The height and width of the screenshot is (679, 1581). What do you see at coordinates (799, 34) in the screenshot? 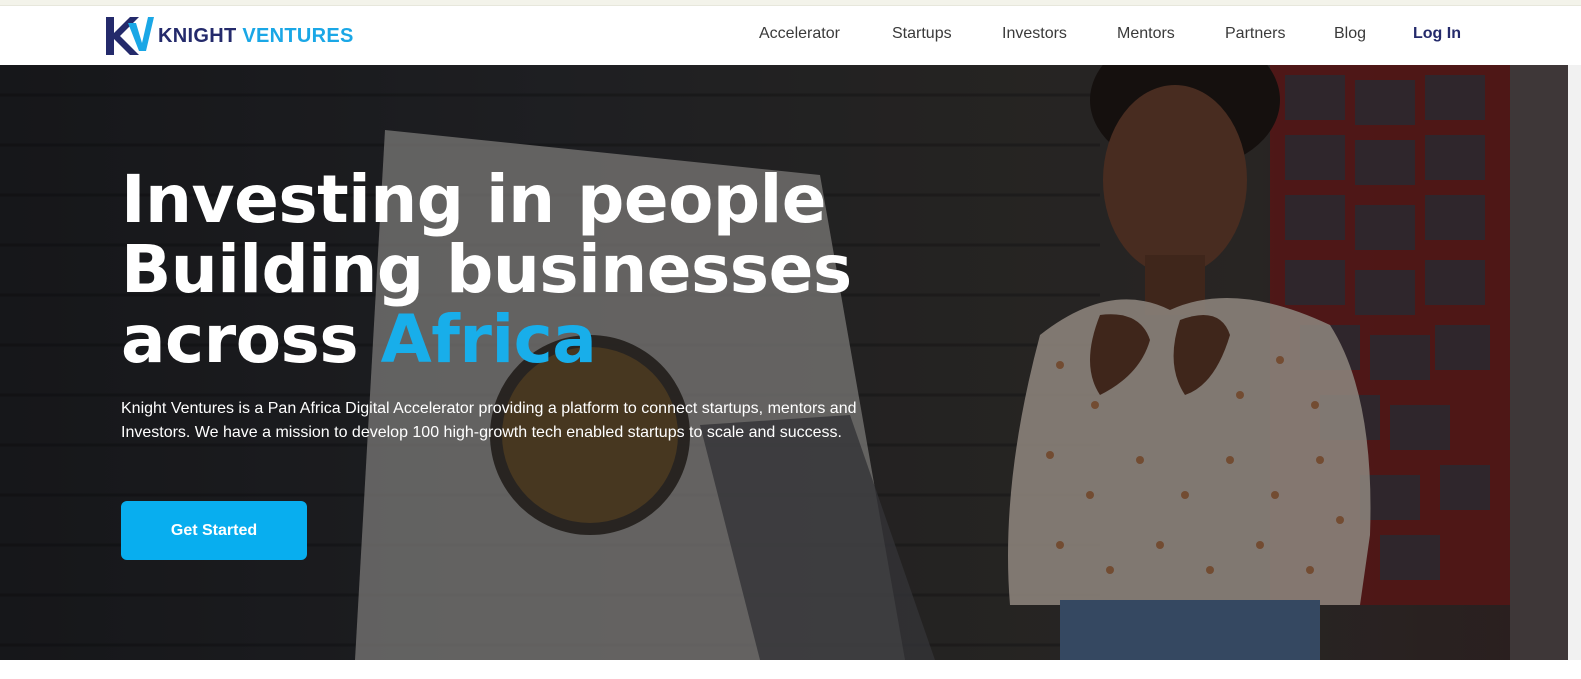
I see `nav-accelerator: Accelerator` at bounding box center [799, 34].